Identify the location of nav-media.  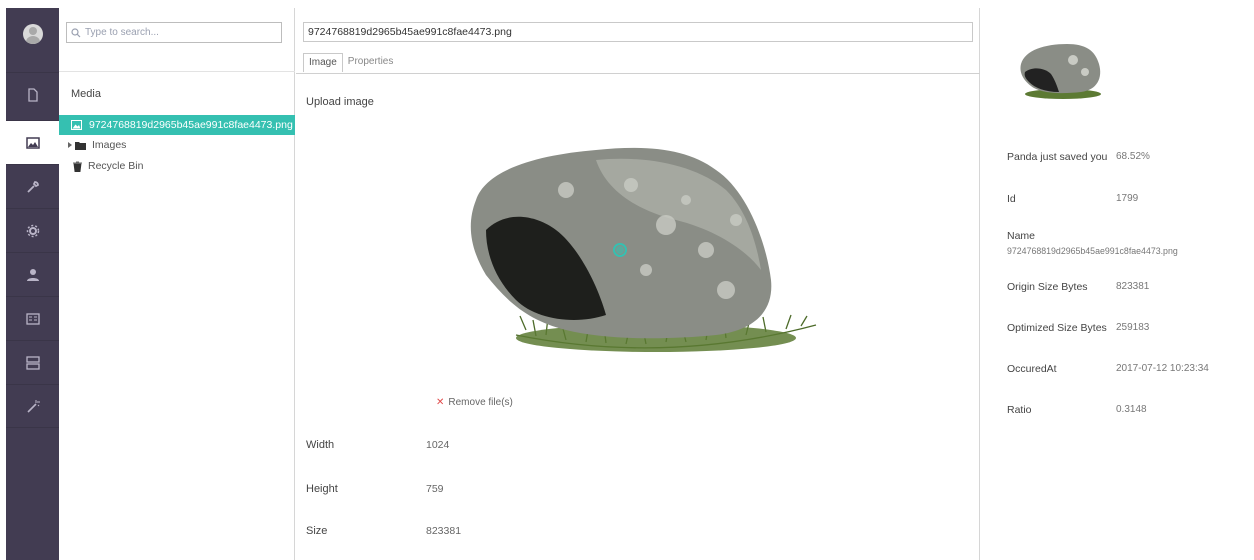
(32, 142).